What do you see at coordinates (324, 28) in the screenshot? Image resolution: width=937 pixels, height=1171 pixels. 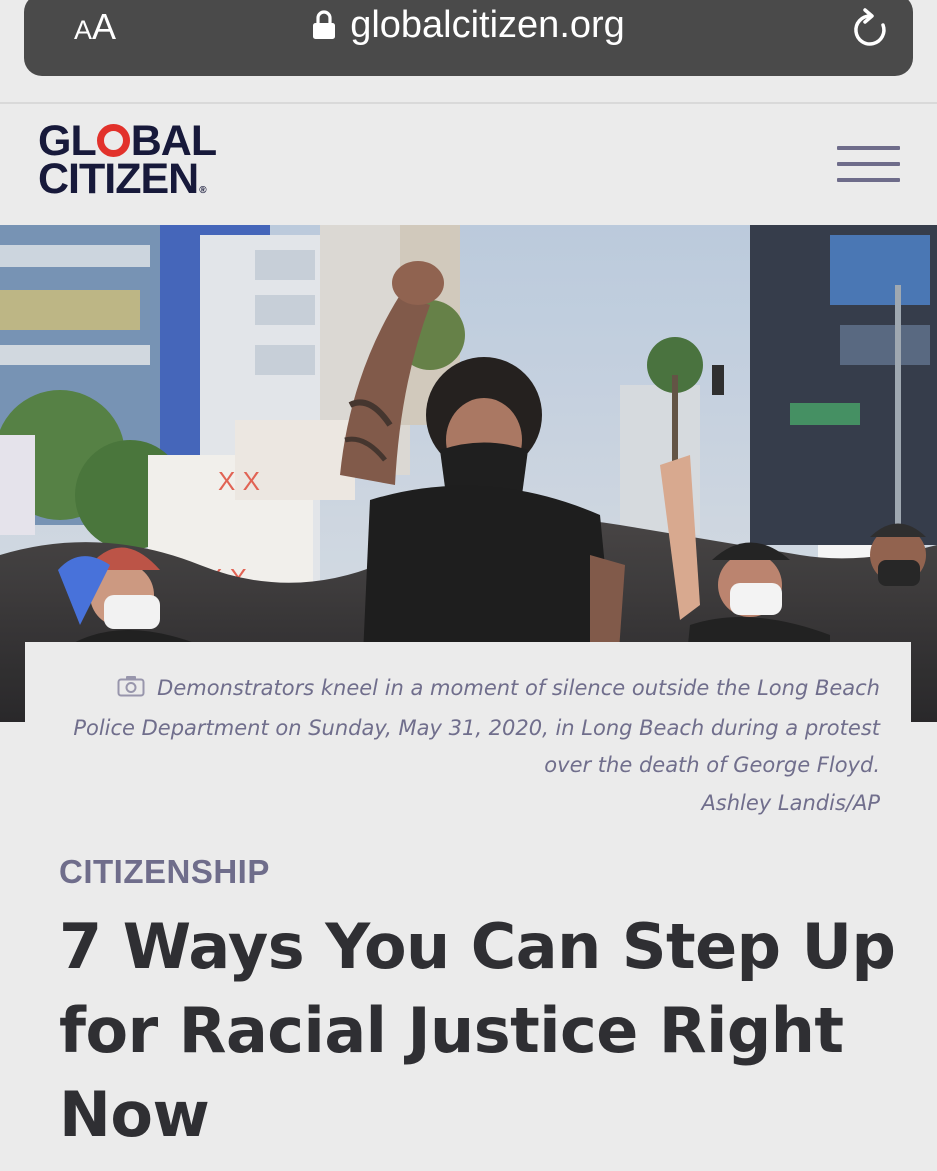 I see `lock-icon` at bounding box center [324, 28].